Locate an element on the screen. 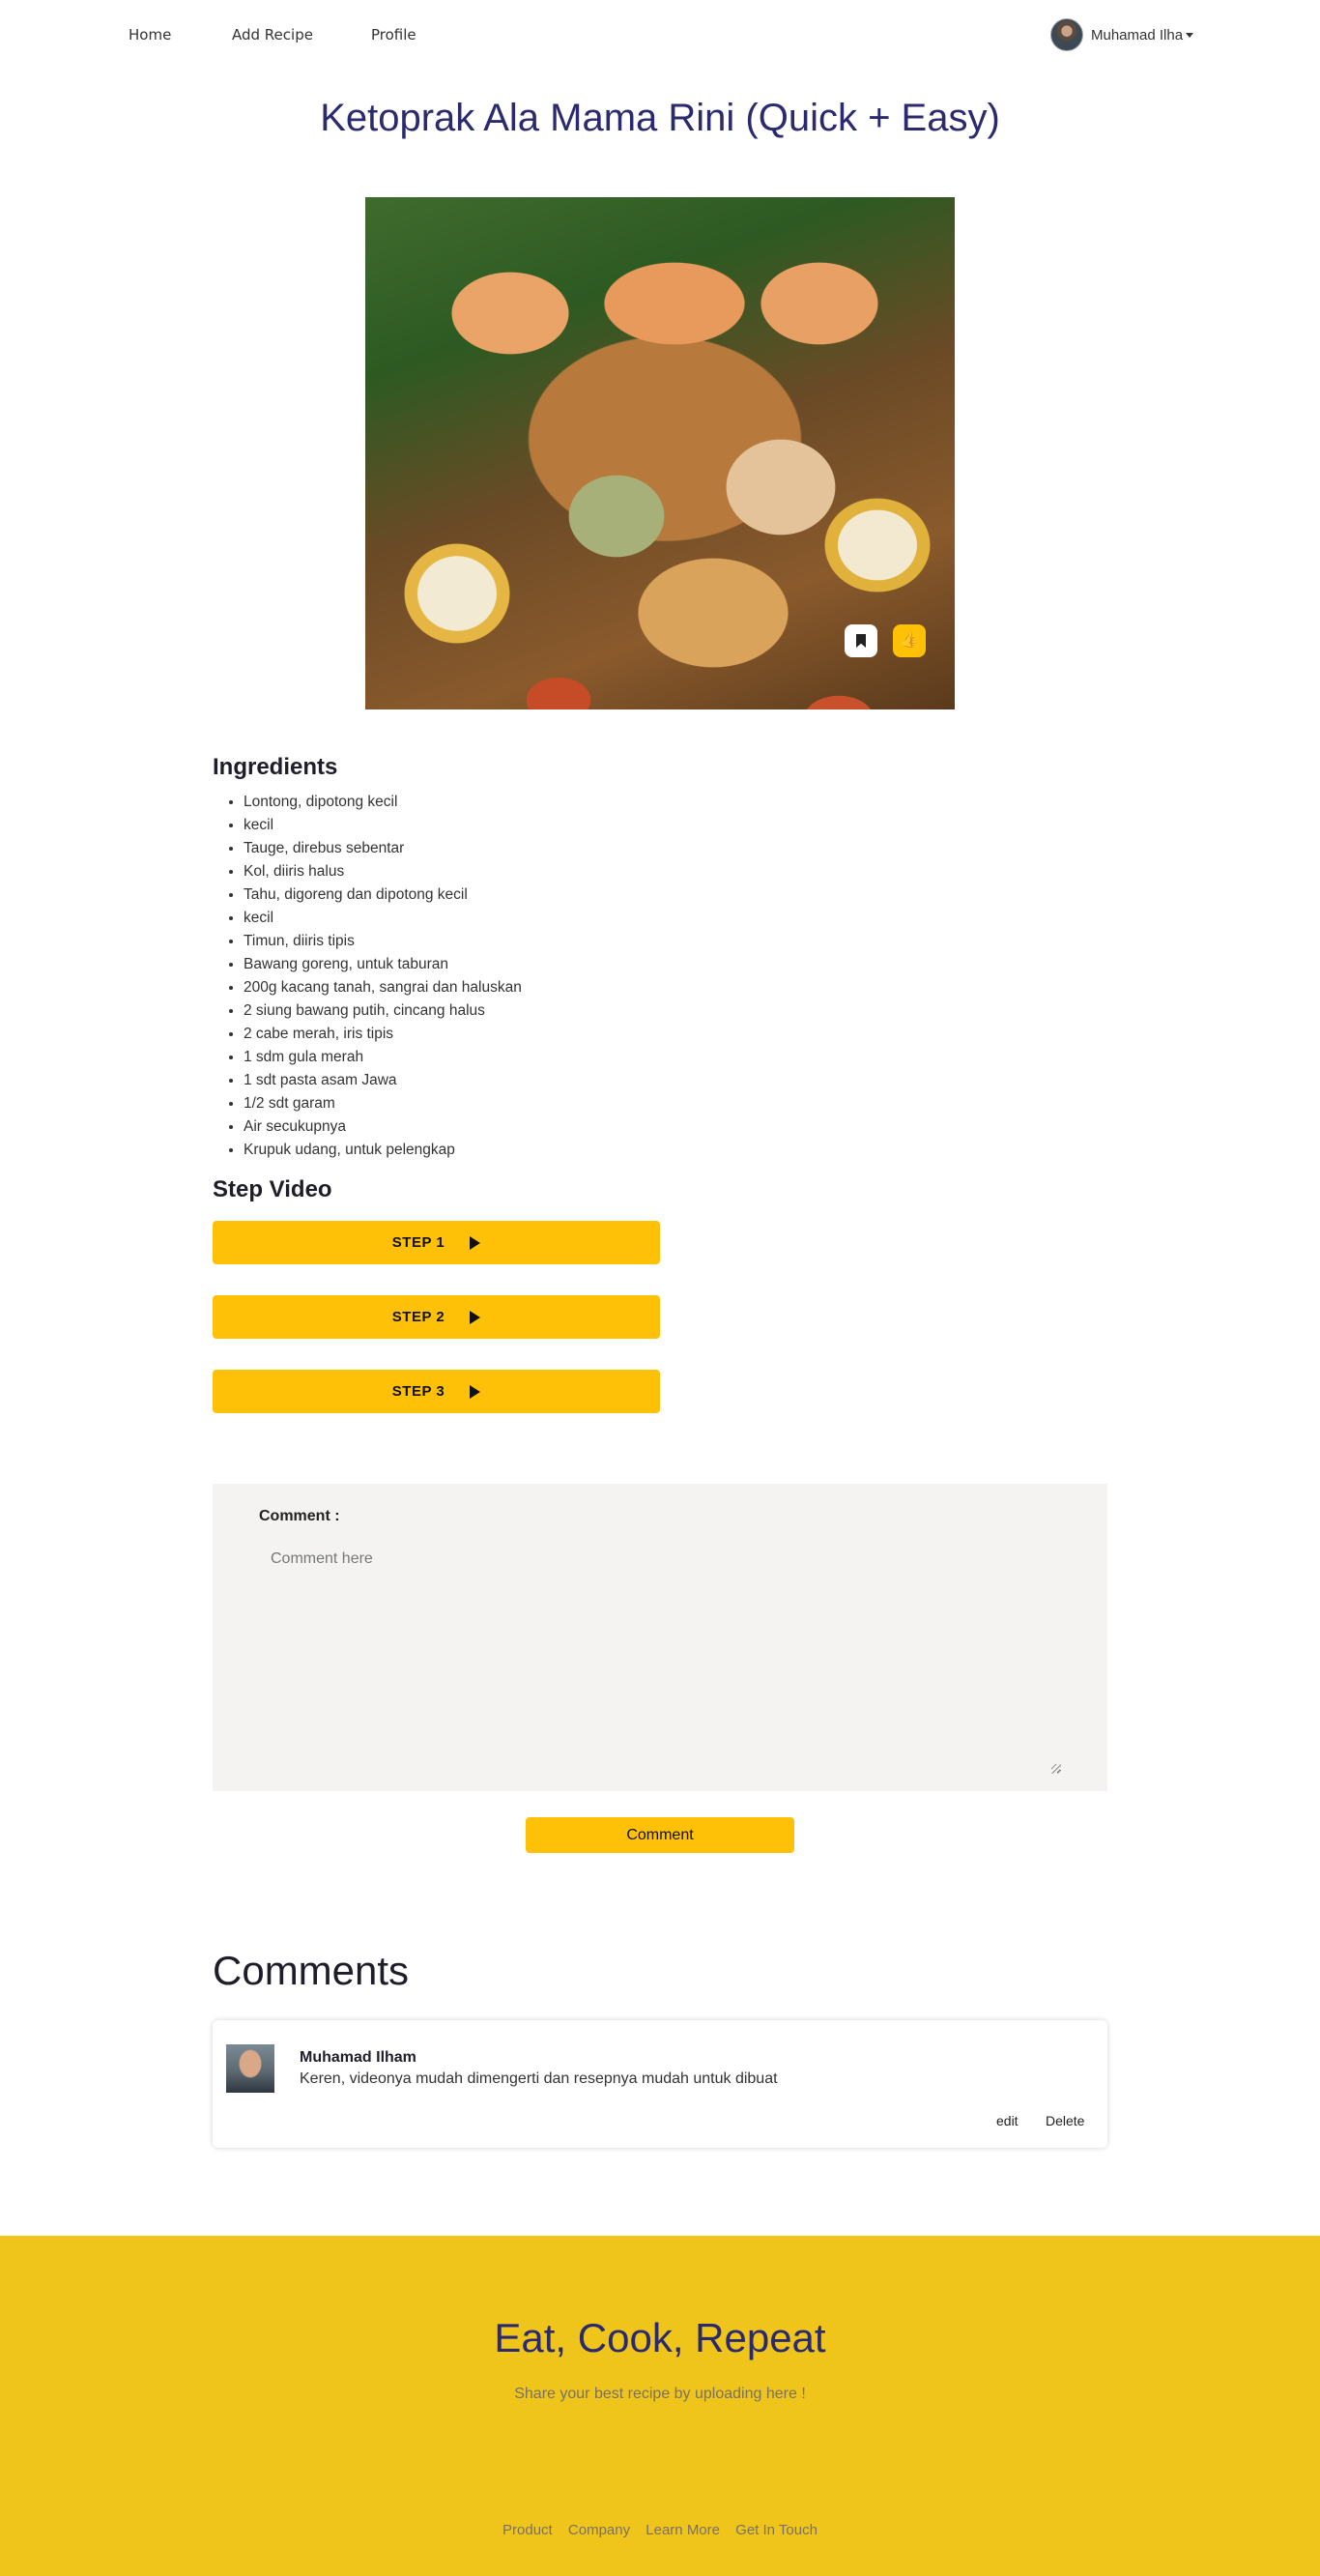  footer-links: Product Company Learn More Get In Touch is located at coordinates (660, 2530).